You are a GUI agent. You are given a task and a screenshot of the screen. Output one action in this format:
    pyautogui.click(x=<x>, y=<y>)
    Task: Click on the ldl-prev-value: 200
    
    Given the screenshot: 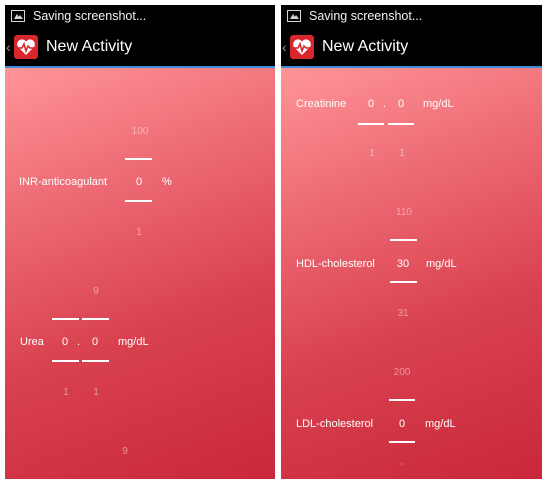 What is the action you would take?
    pyautogui.click(x=402, y=372)
    